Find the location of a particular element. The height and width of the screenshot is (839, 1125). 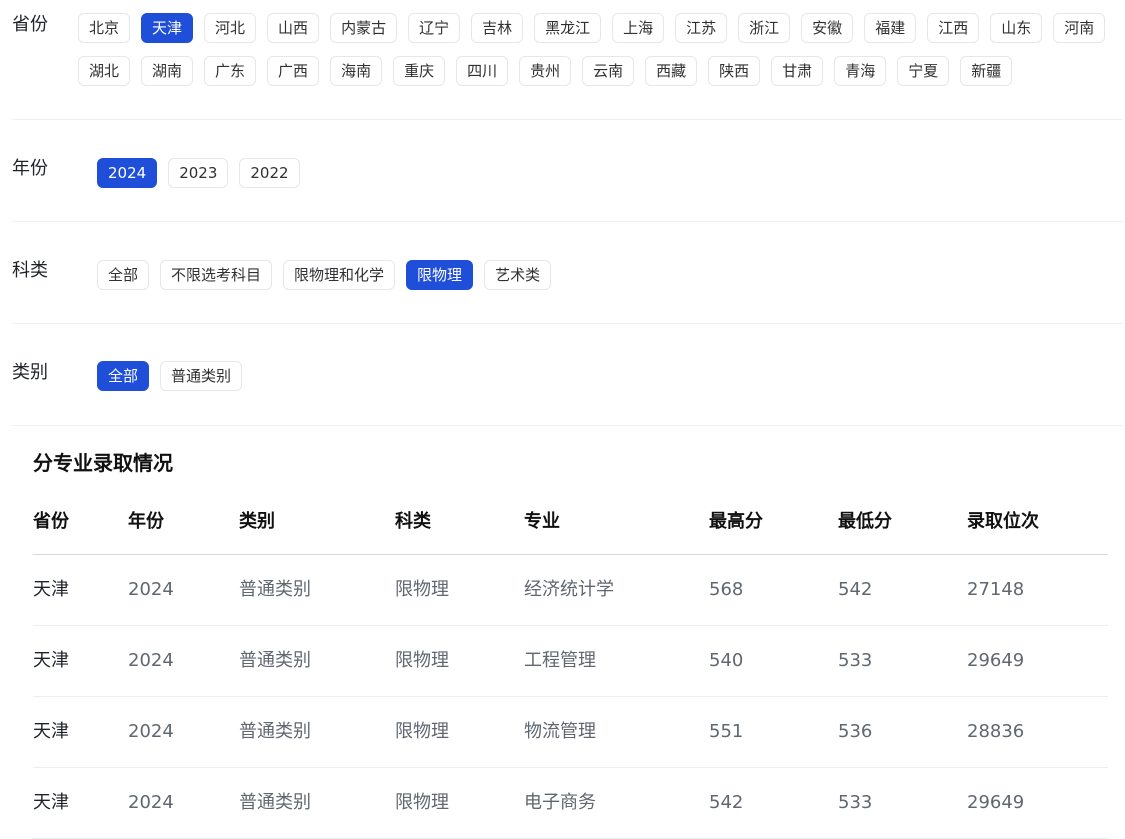

filter-chip-province: 西藏 is located at coordinates (671, 71).